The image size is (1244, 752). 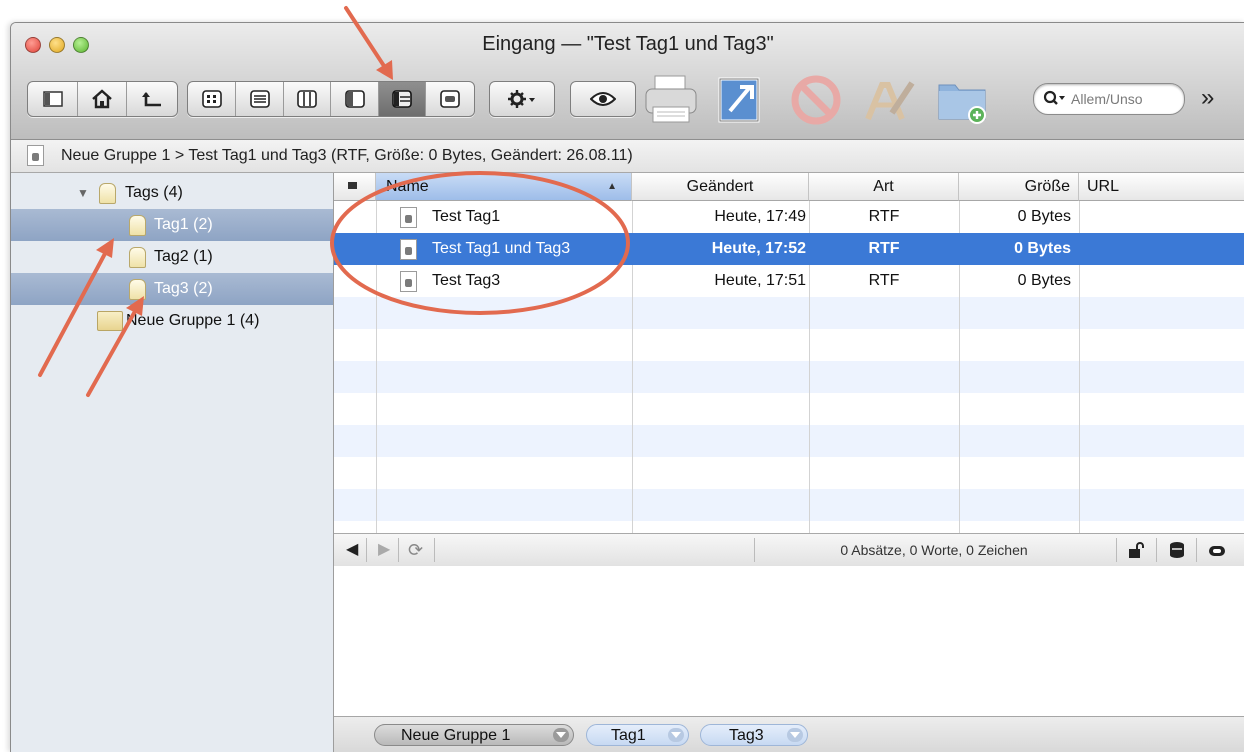 I want to click on annotation-ellipse, so click(x=480, y=243).